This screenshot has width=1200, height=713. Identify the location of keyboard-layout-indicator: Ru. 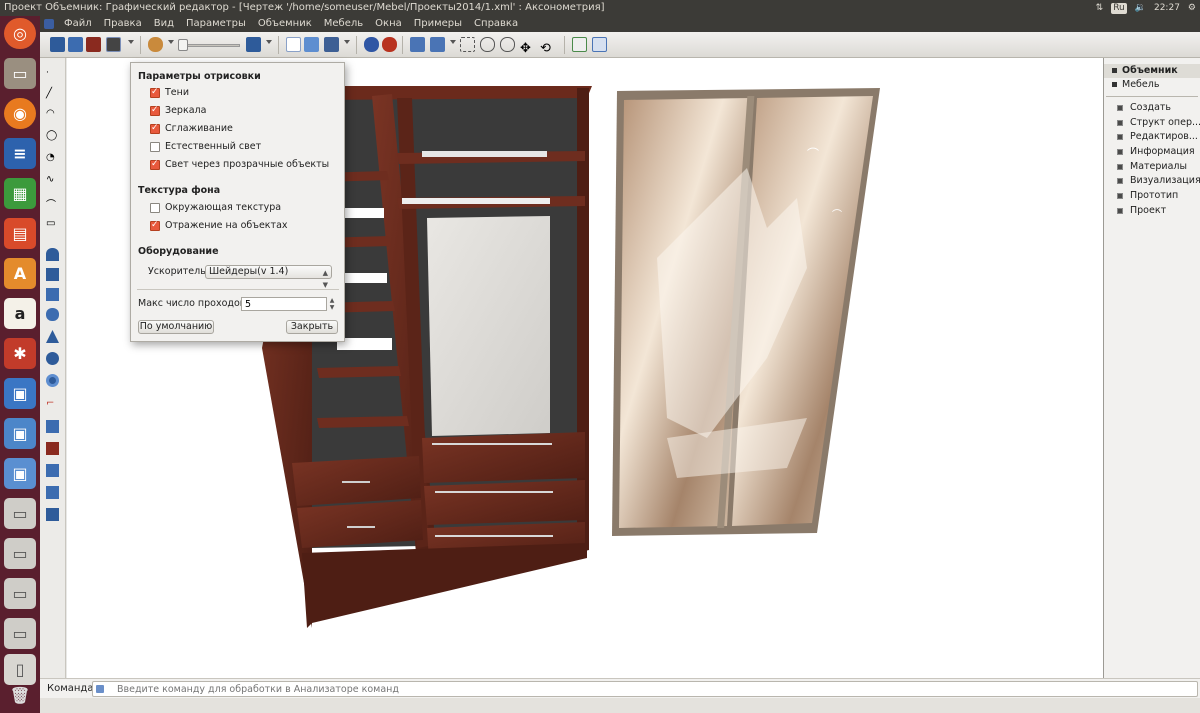
(1119, 8).